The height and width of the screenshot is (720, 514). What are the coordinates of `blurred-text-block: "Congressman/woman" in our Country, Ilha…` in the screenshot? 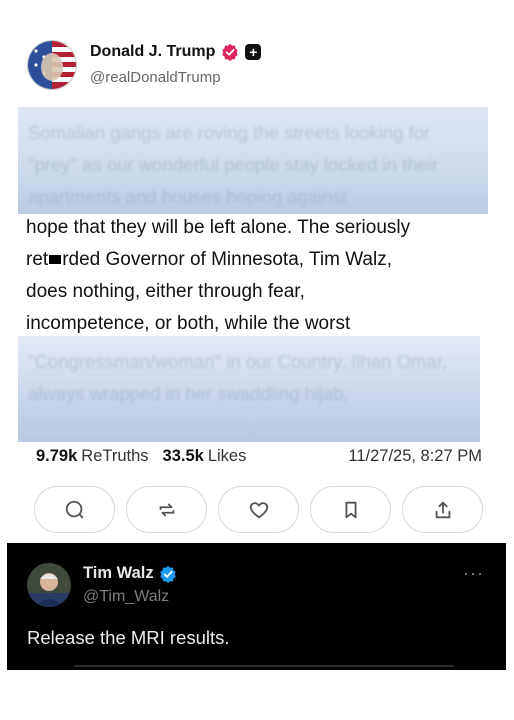 It's located at (249, 389).